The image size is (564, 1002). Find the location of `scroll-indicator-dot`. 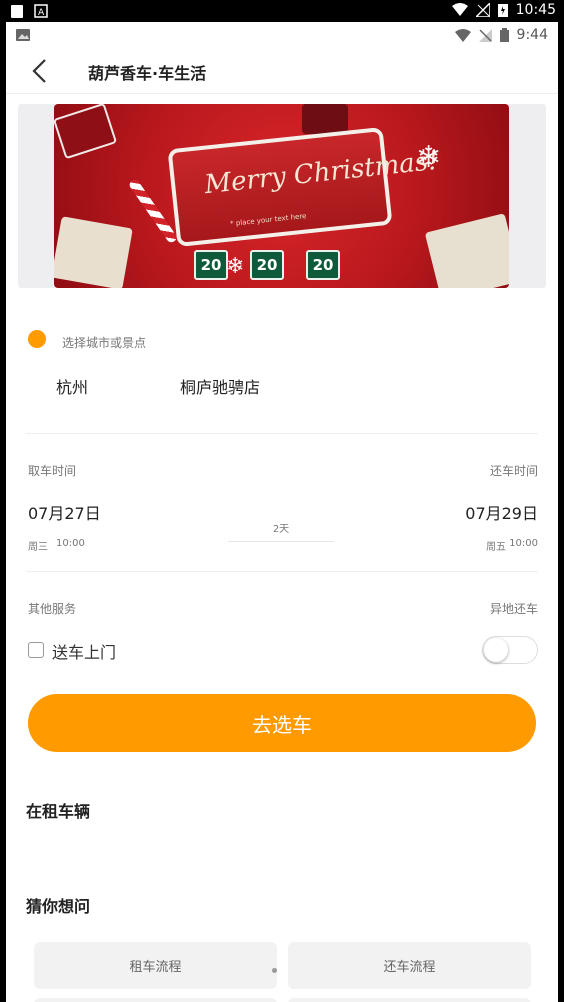

scroll-indicator-dot is located at coordinates (274, 970).